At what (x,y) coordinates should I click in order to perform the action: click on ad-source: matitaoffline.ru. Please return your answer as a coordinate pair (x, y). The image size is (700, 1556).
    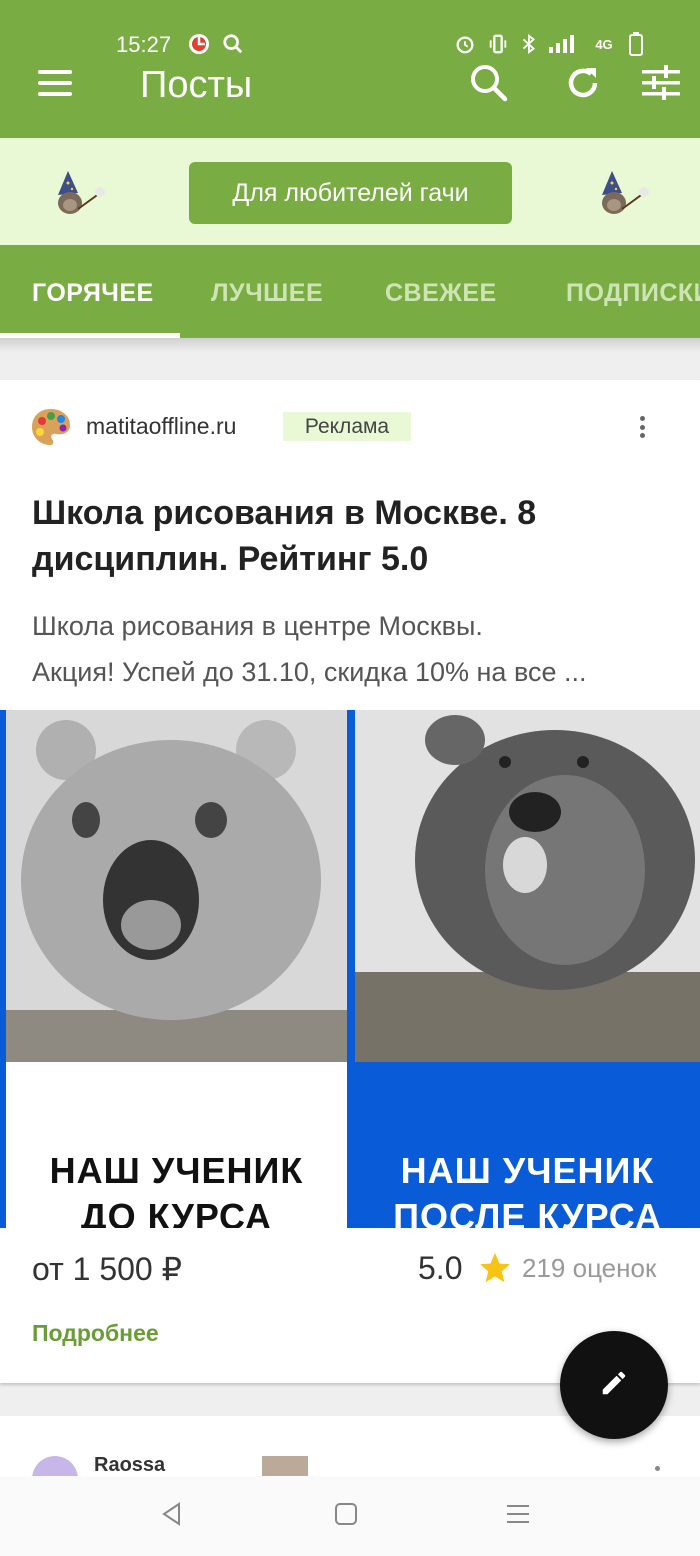
    Looking at the image, I should click on (161, 426).